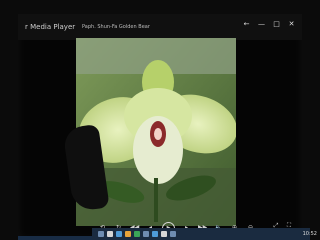 The image size is (320, 240). What do you see at coordinates (261, 24) in the screenshot?
I see `minimize-button: —` at bounding box center [261, 24].